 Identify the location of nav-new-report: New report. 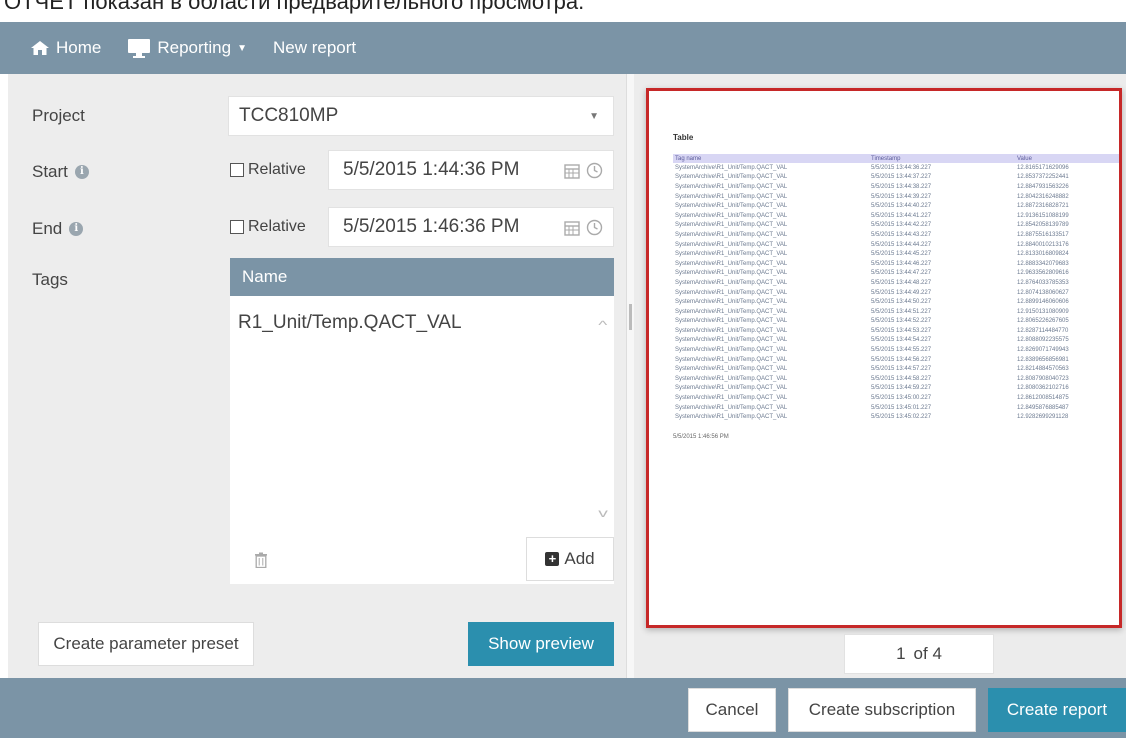
(314, 48).